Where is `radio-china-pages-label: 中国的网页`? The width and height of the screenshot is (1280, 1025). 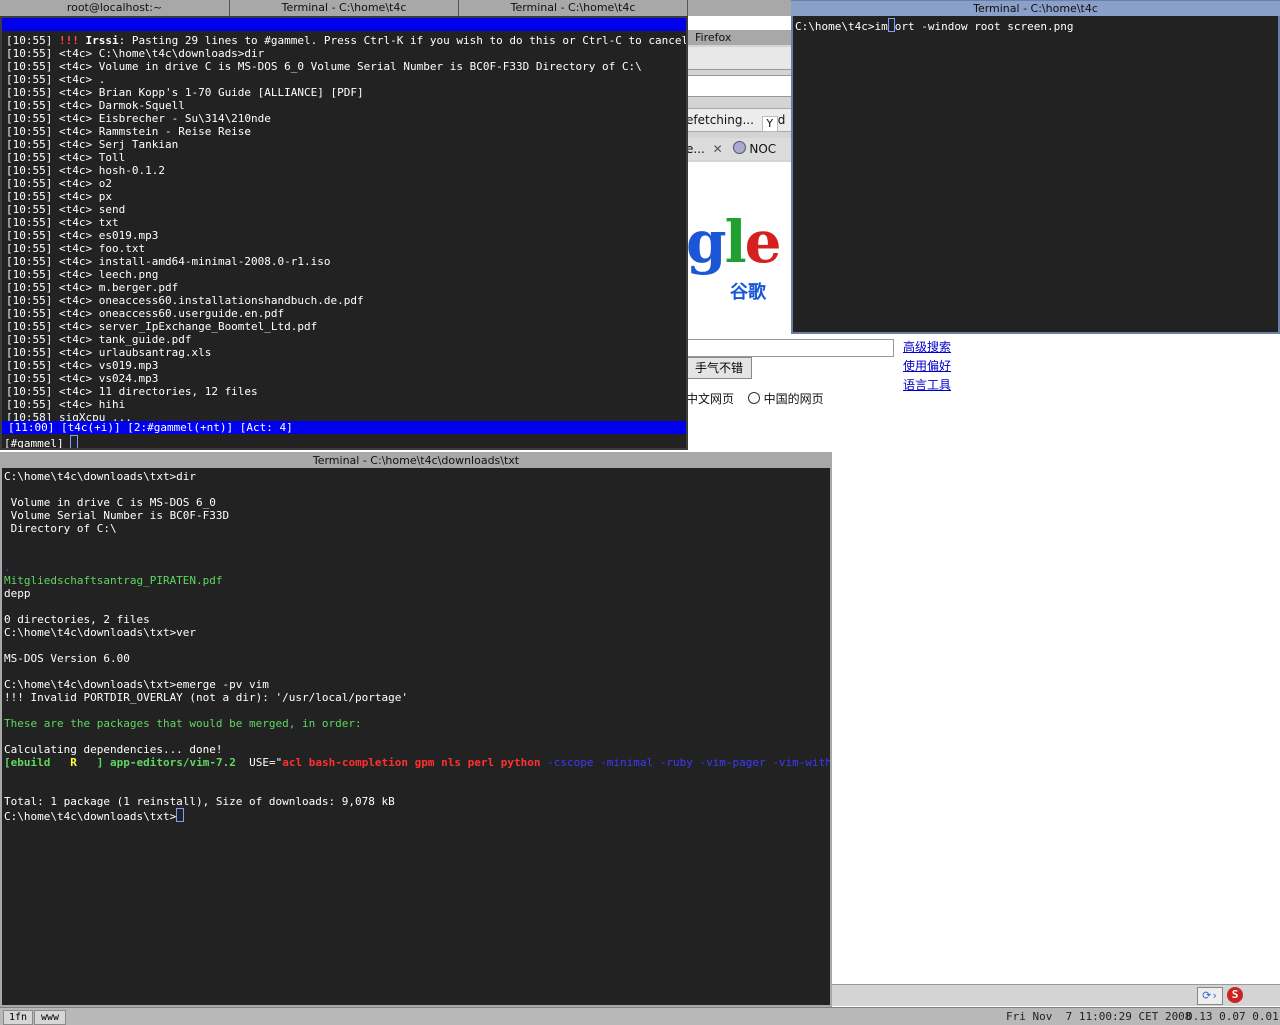
radio-china-pages-label: 中国的网页 is located at coordinates (794, 399).